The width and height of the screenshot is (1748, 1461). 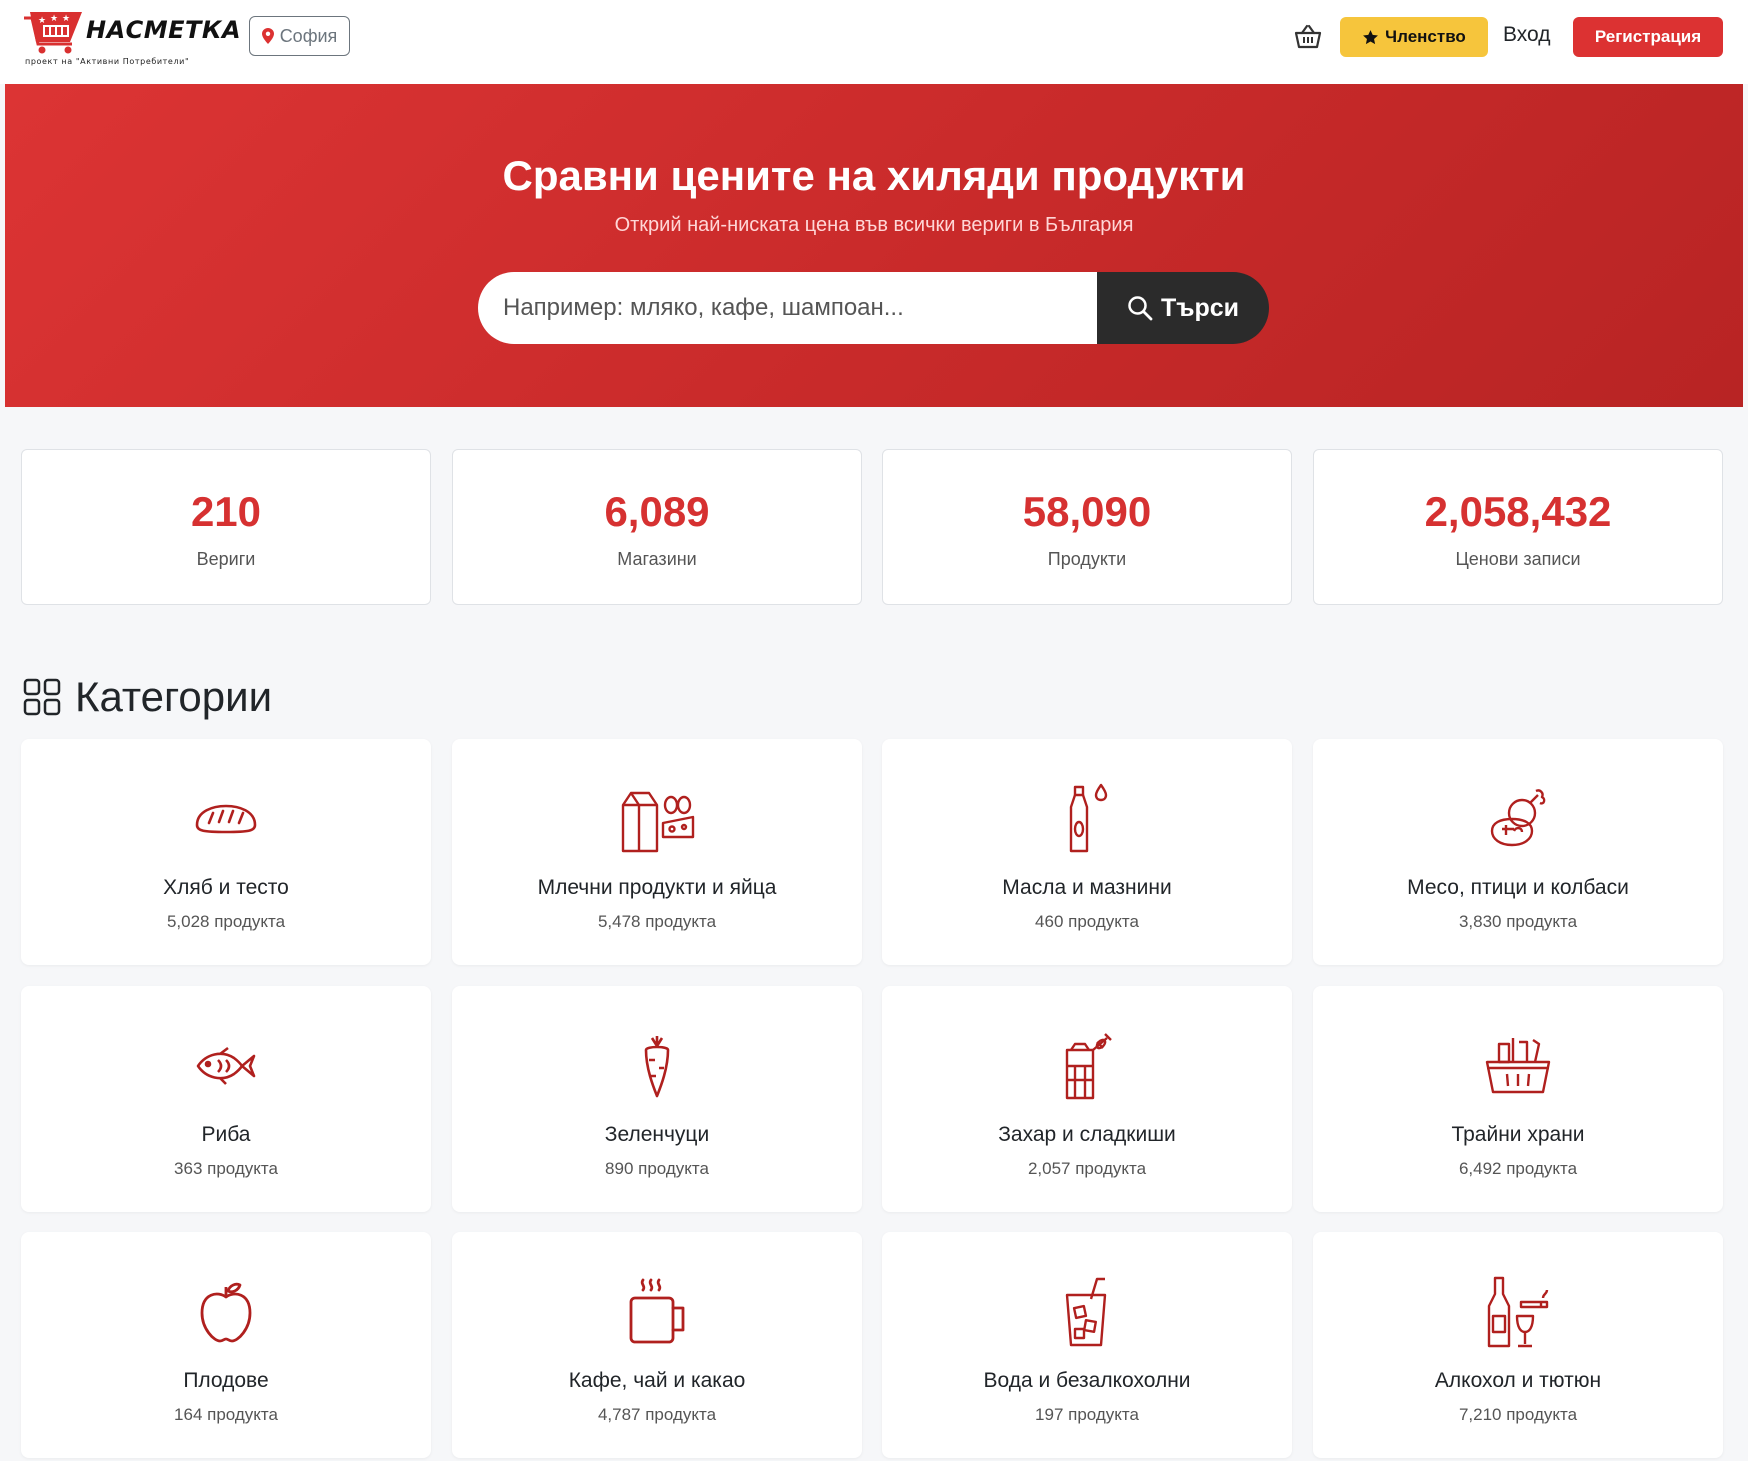 I want to click on bread-icon, so click(x=226, y=819).